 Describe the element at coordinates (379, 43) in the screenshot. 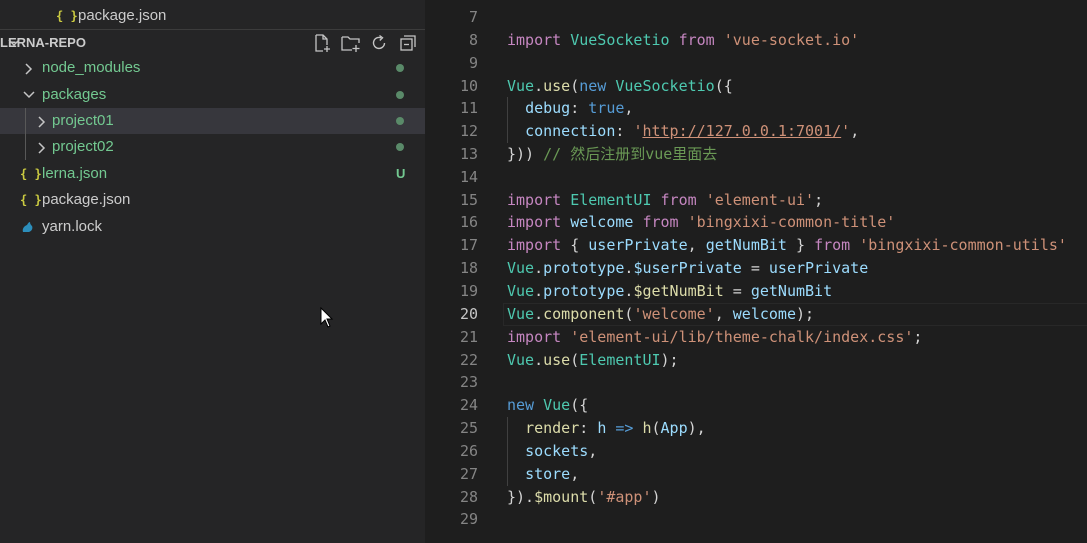

I see `refresh-icon` at that location.